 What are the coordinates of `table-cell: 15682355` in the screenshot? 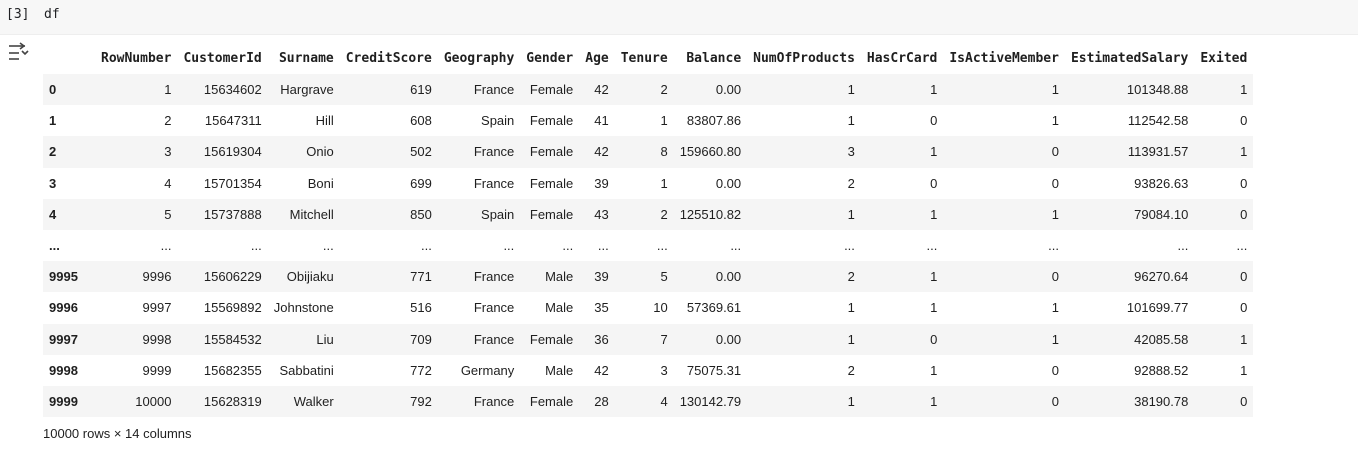 It's located at (232, 370).